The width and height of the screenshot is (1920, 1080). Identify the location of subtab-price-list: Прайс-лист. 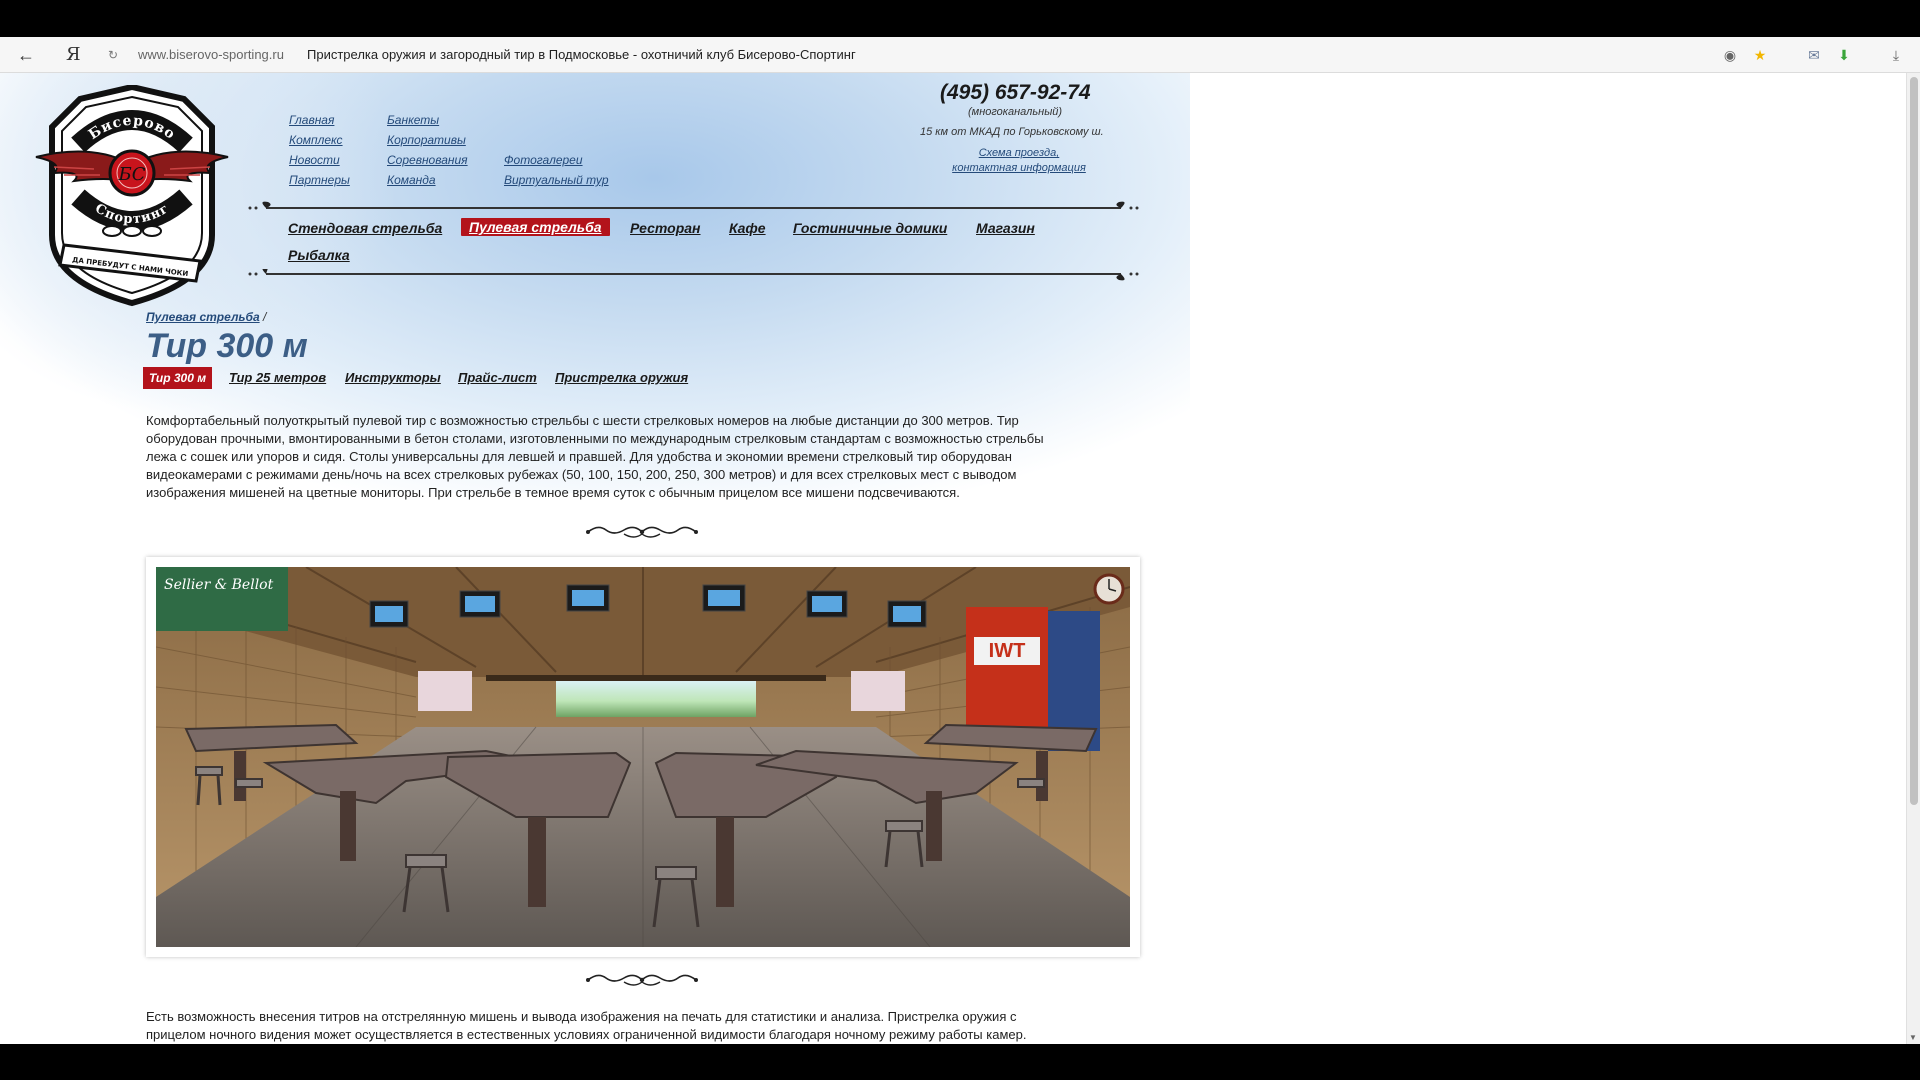
(497, 378).